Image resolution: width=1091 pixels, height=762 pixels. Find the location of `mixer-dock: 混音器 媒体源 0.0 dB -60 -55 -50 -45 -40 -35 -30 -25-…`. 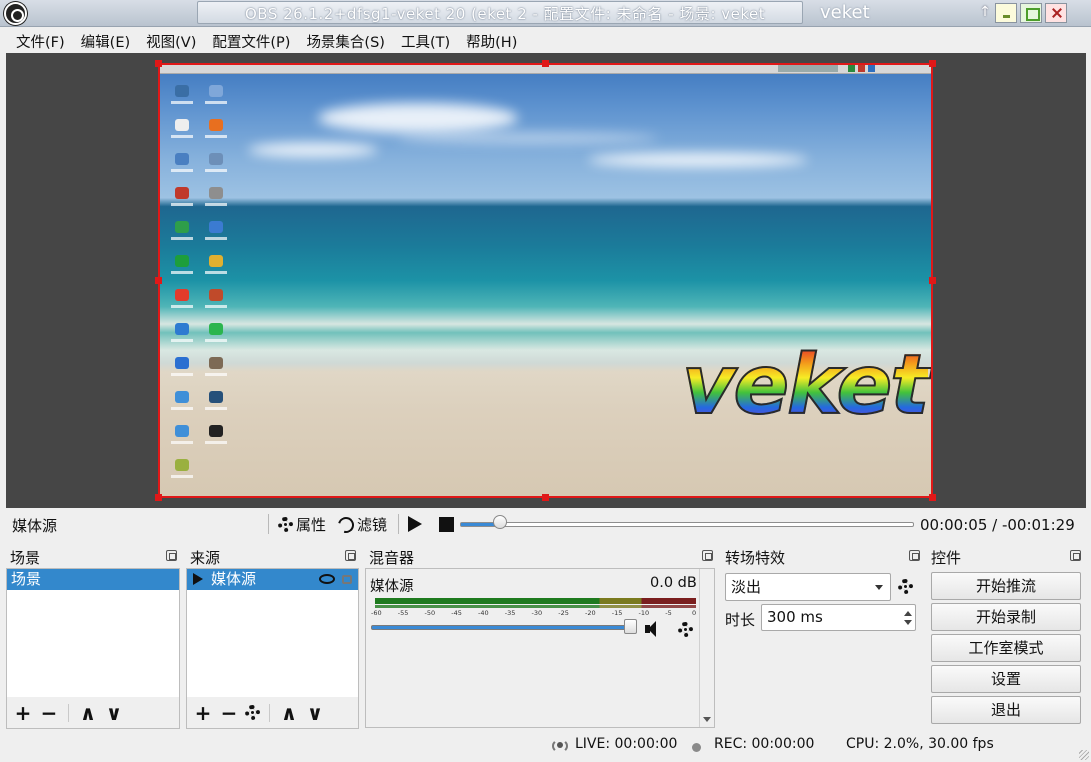

mixer-dock: 混音器 媒体源 0.0 dB -60 -55 -50 -45 -40 -35 -30 -25-… is located at coordinates (541, 637).